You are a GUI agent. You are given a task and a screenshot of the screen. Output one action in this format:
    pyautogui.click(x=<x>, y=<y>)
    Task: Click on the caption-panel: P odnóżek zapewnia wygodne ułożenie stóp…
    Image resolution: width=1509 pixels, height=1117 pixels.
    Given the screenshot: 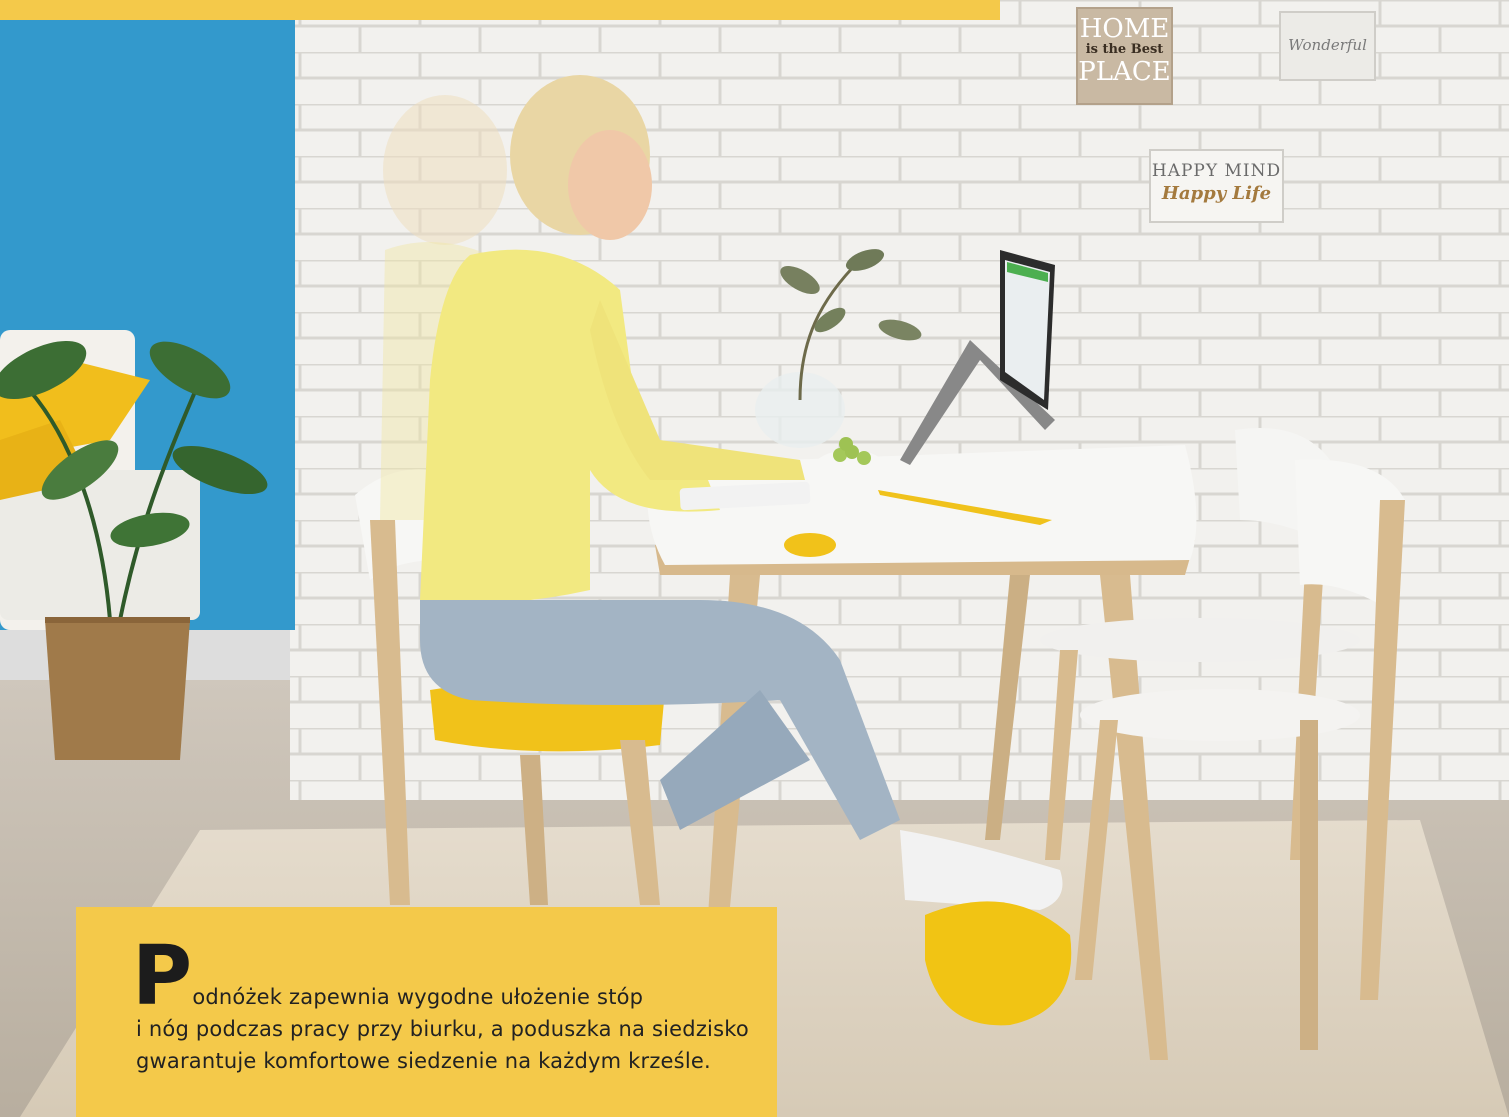 What is the action you would take?
    pyautogui.click(x=426, y=1012)
    